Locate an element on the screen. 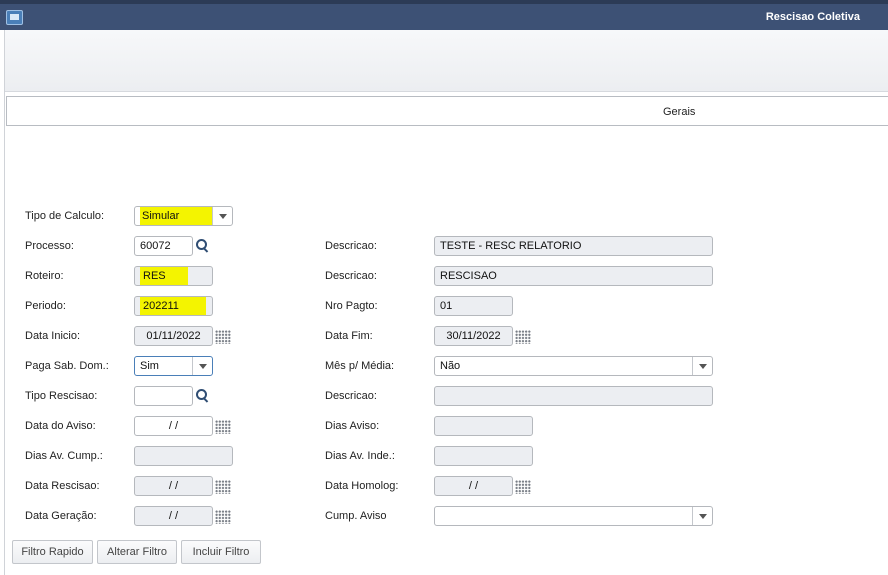 The width and height of the screenshot is (888, 575). mes-media-select: Não is located at coordinates (573, 366).